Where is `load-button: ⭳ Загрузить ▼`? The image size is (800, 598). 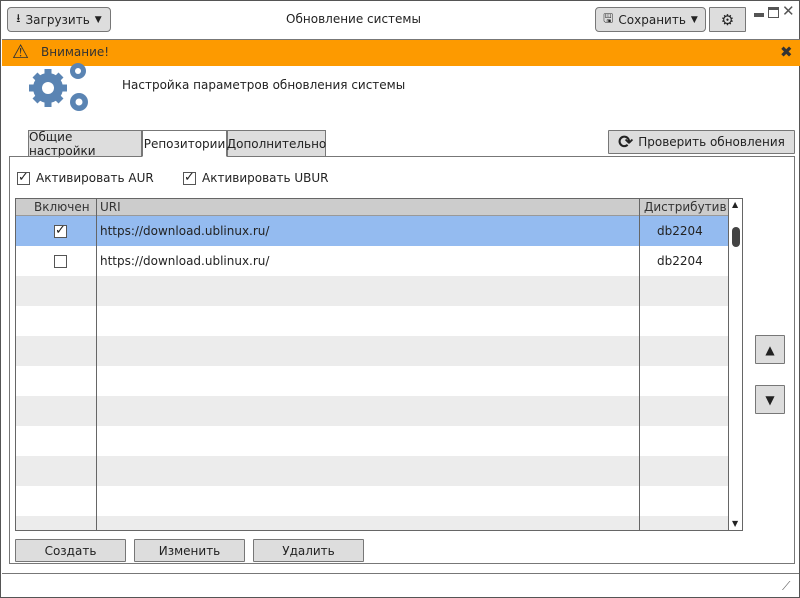 load-button: ⭳ Загрузить ▼ is located at coordinates (59, 19).